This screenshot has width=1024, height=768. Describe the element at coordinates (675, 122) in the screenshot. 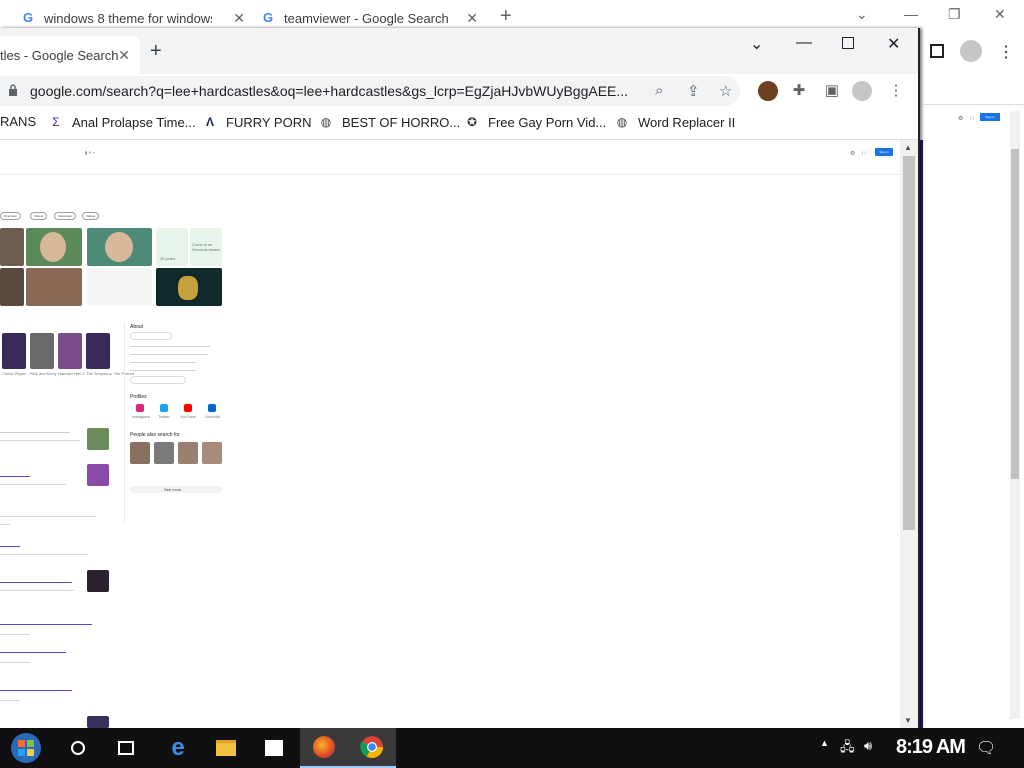

I see `bookmark-item: ◍ Word Replacer II` at that location.